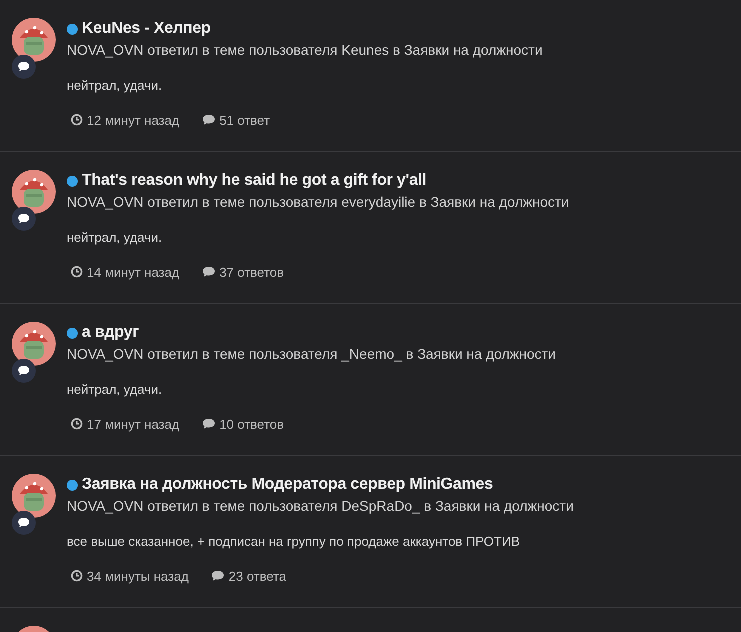 The image size is (741, 632). Describe the element at coordinates (111, 333) in the screenshot. I see `thread-title: а вдруг` at that location.